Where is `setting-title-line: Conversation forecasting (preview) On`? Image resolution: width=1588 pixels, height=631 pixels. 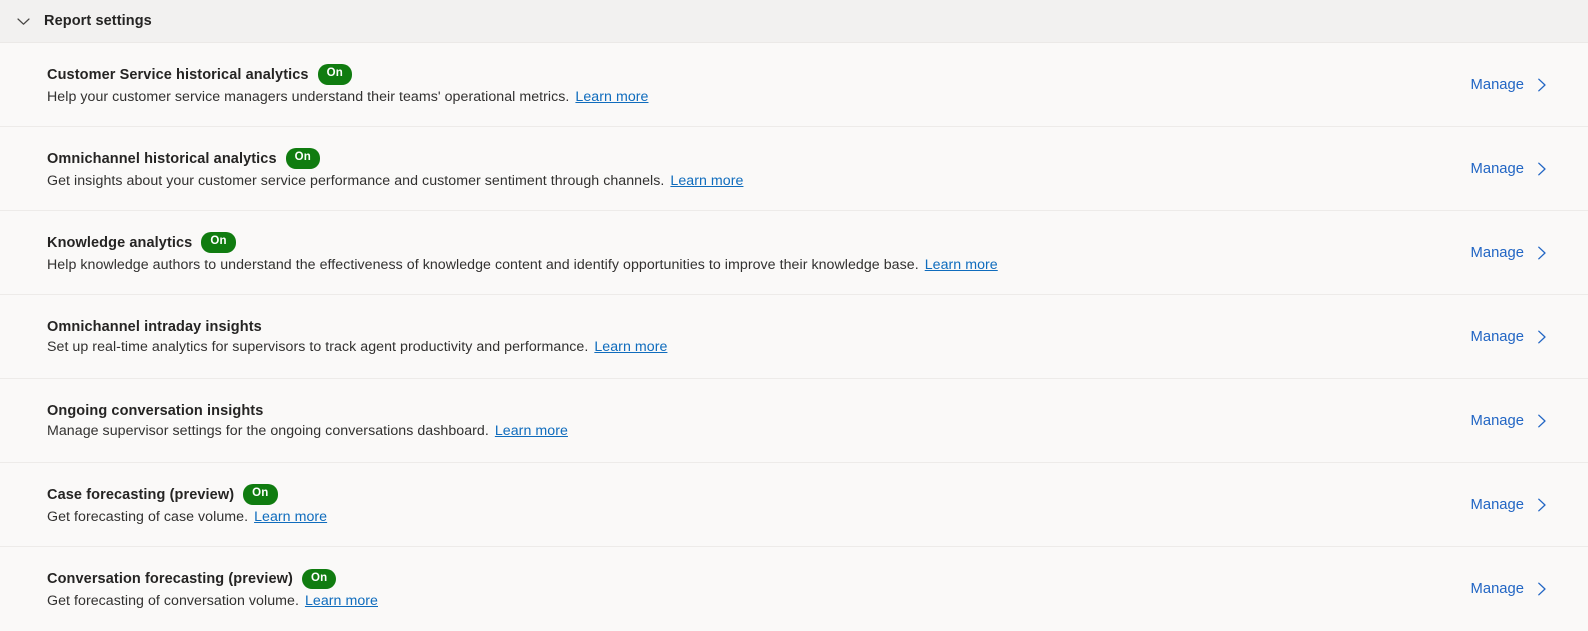 setting-title-line: Conversation forecasting (preview) On is located at coordinates (212, 579).